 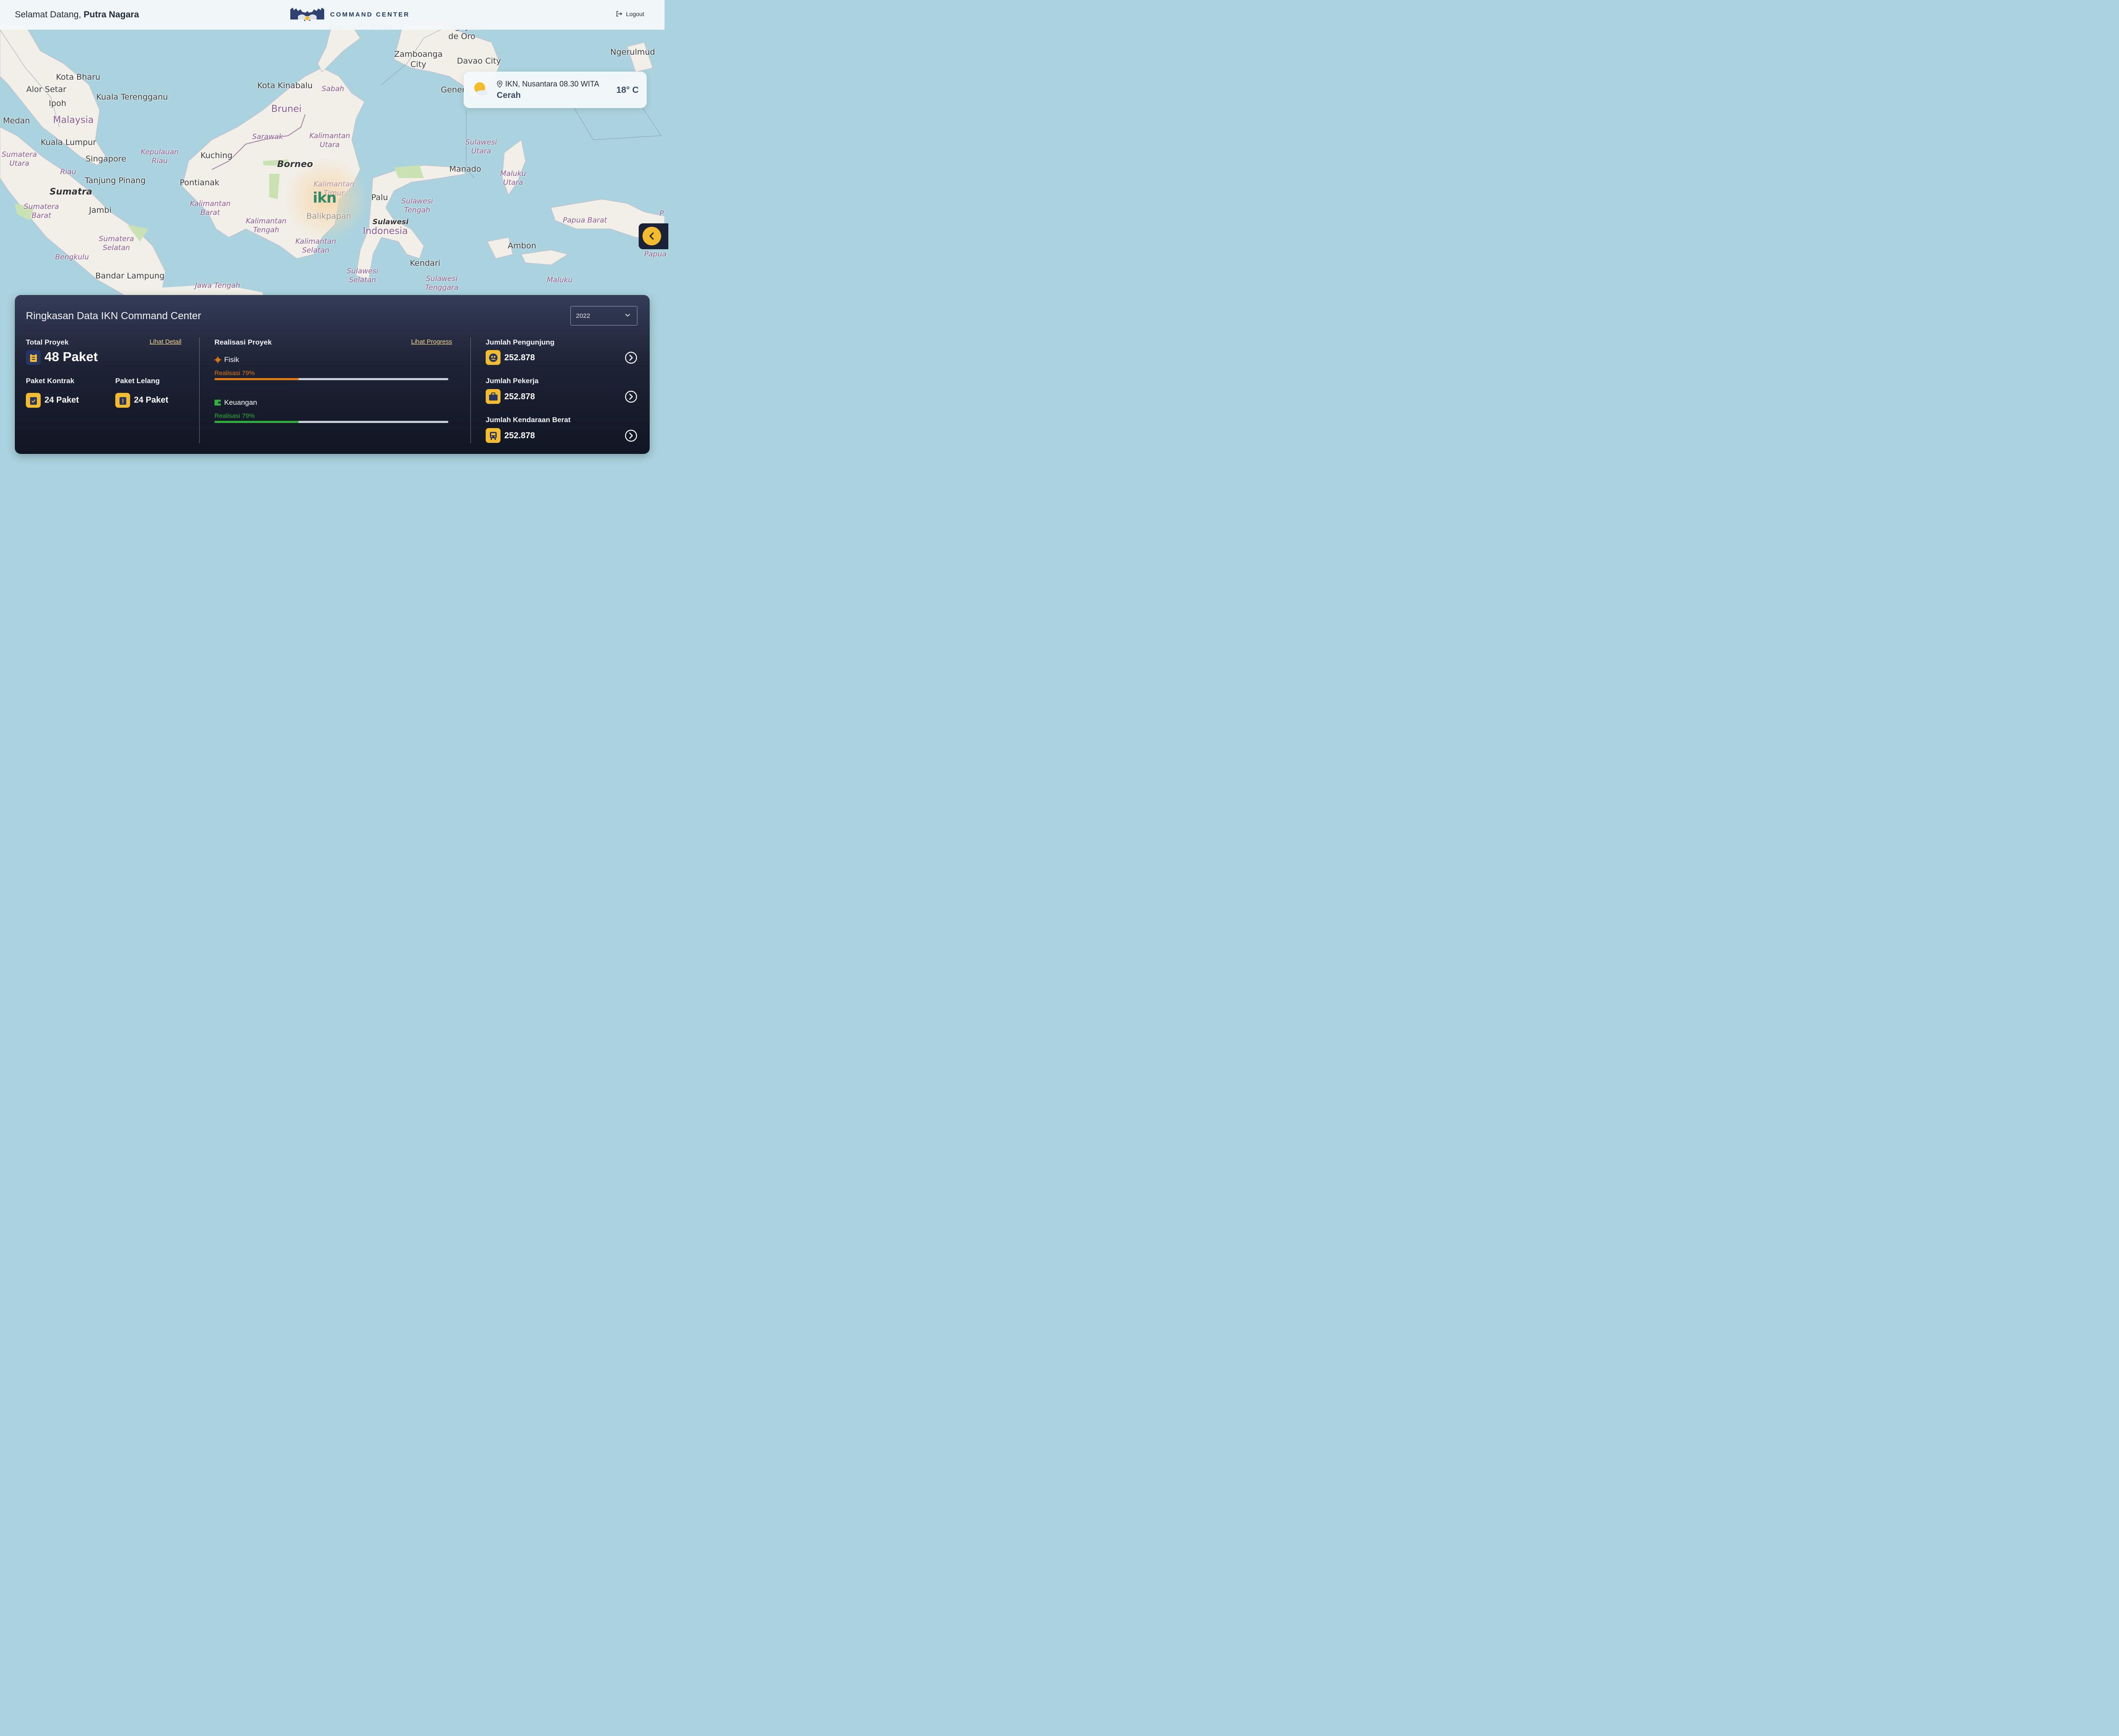 What do you see at coordinates (391, 222) in the screenshot?
I see `map-label: Sulawesi` at bounding box center [391, 222].